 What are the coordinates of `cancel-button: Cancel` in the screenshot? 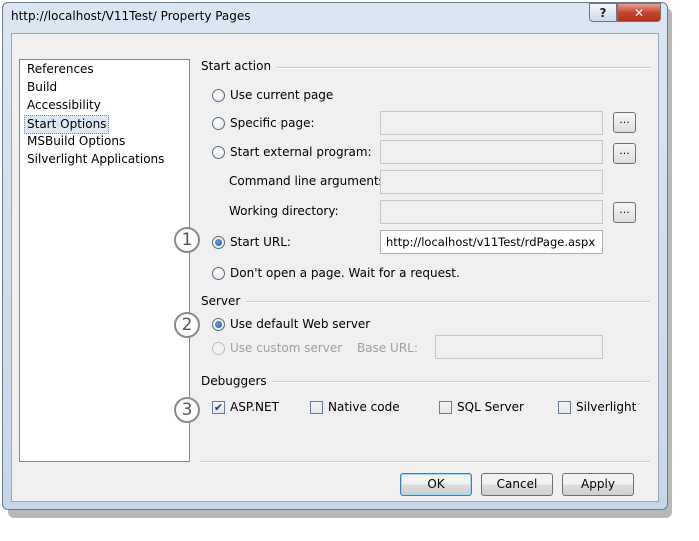 It's located at (517, 484).